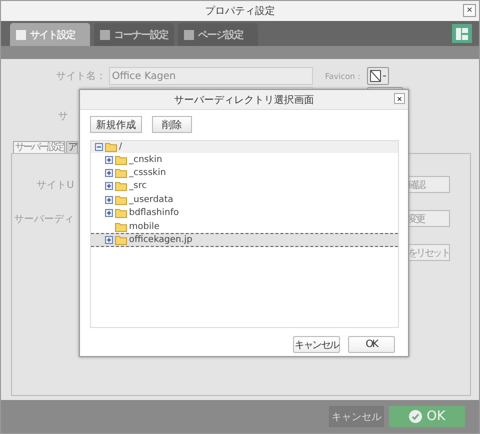 Image resolution: width=480 pixels, height=434 pixels. I want to click on field-label: サイトU, so click(55, 185).